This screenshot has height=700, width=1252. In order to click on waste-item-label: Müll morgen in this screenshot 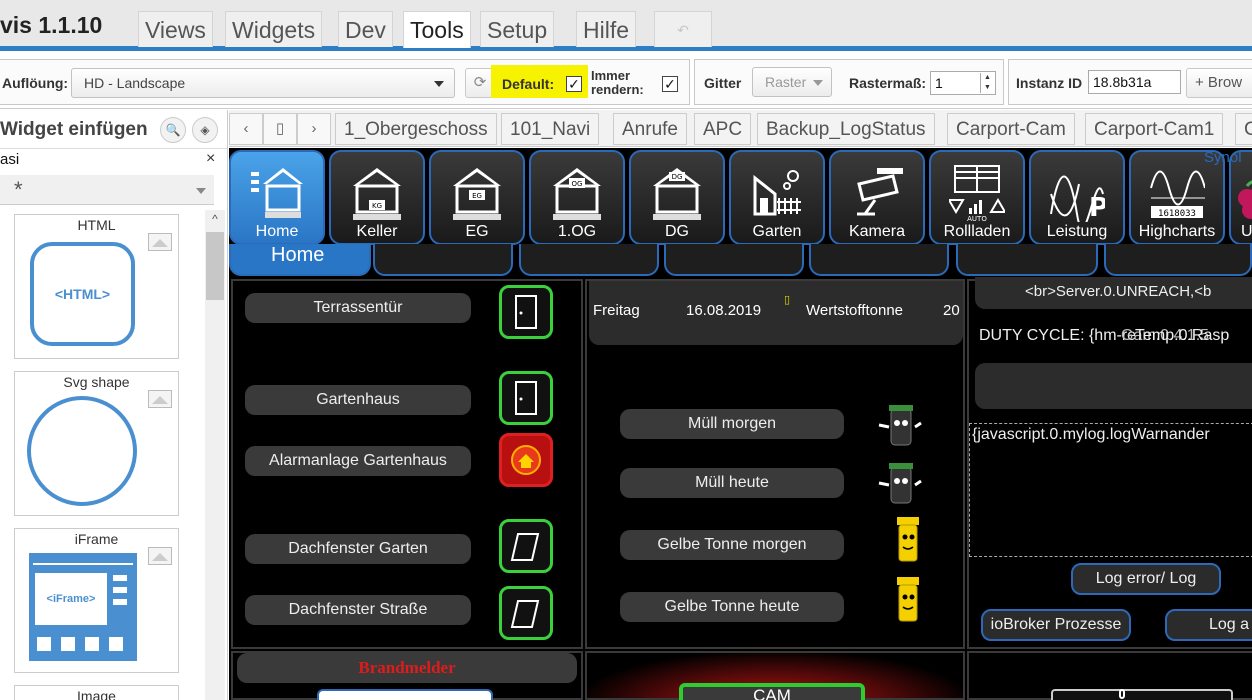, I will do `click(732, 424)`.